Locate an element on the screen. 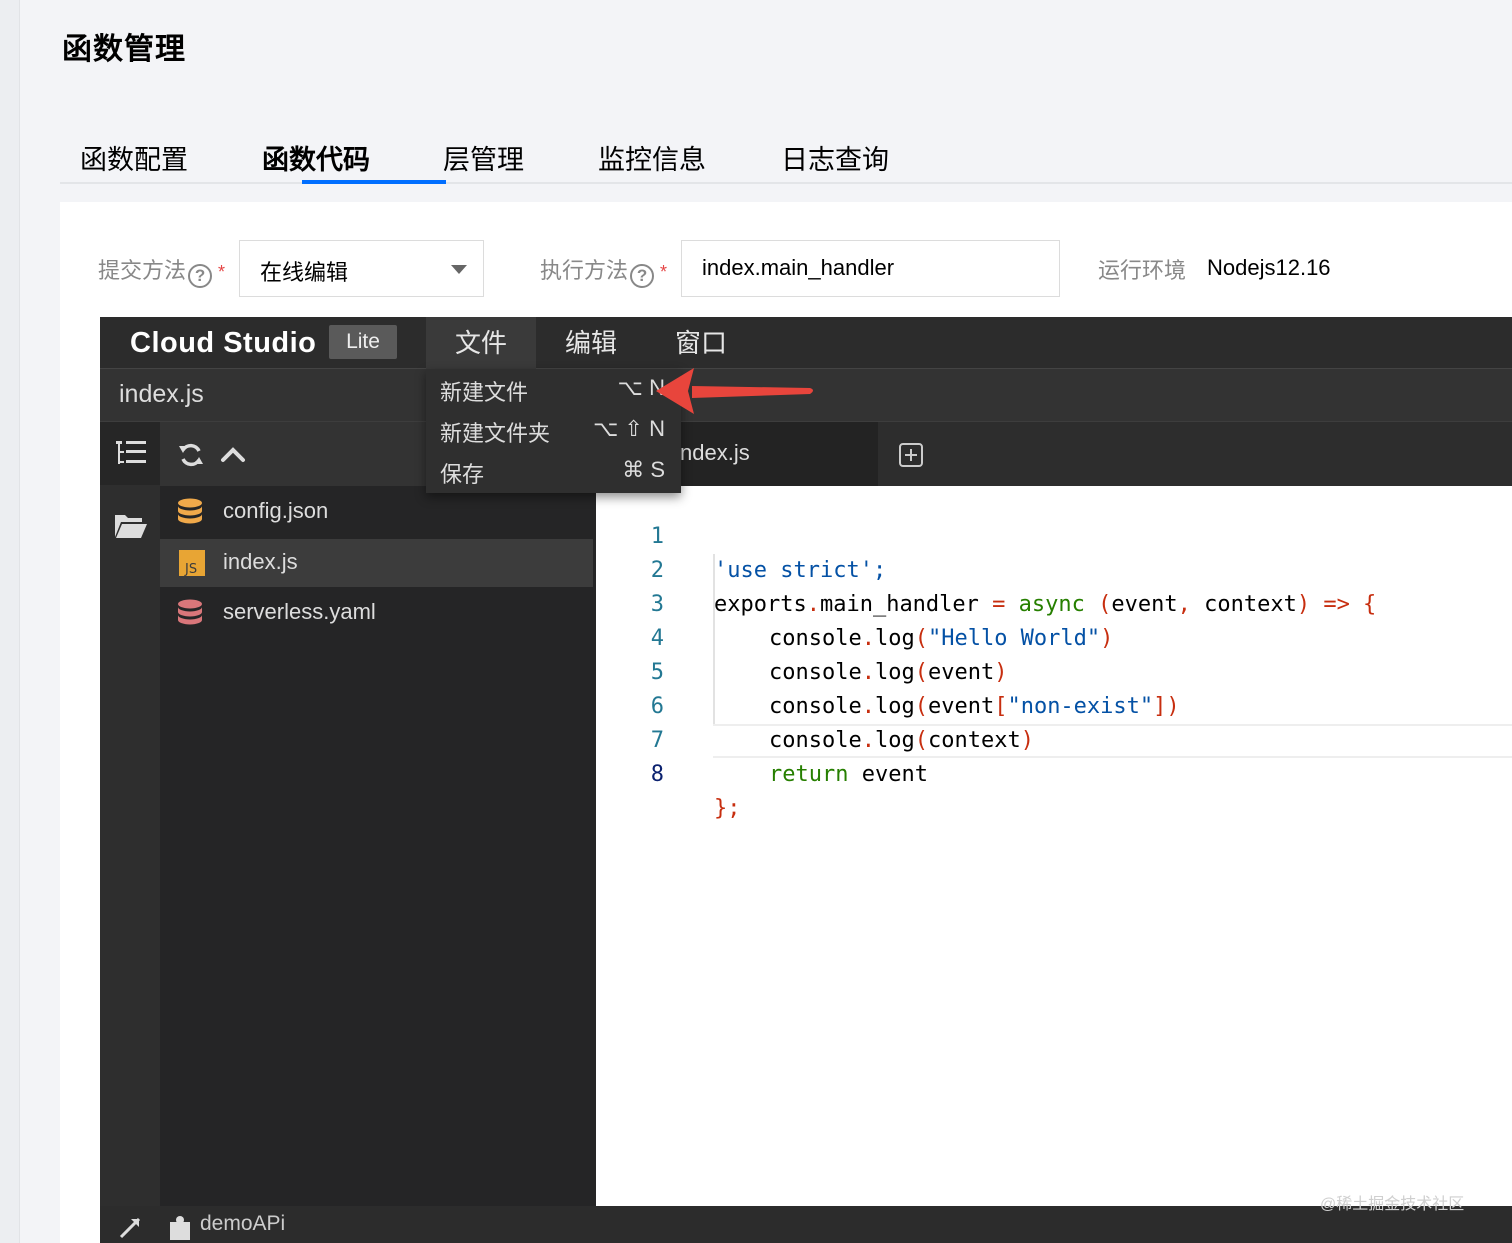  handler-label: 执行方法? * is located at coordinates (603, 270).